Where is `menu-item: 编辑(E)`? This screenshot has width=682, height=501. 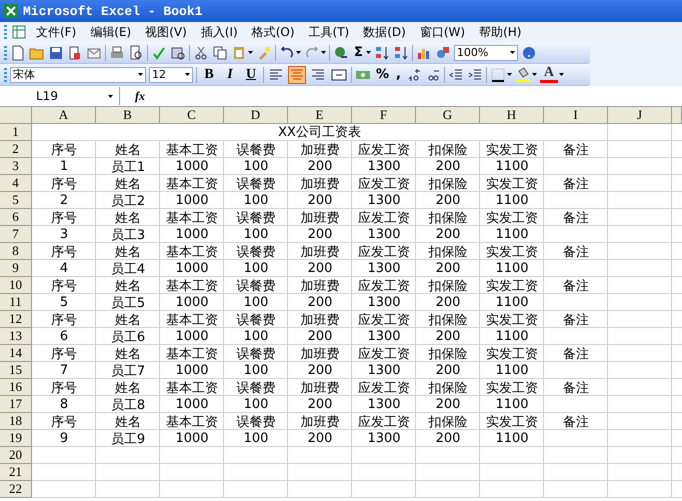 menu-item: 编辑(E) is located at coordinates (110, 32).